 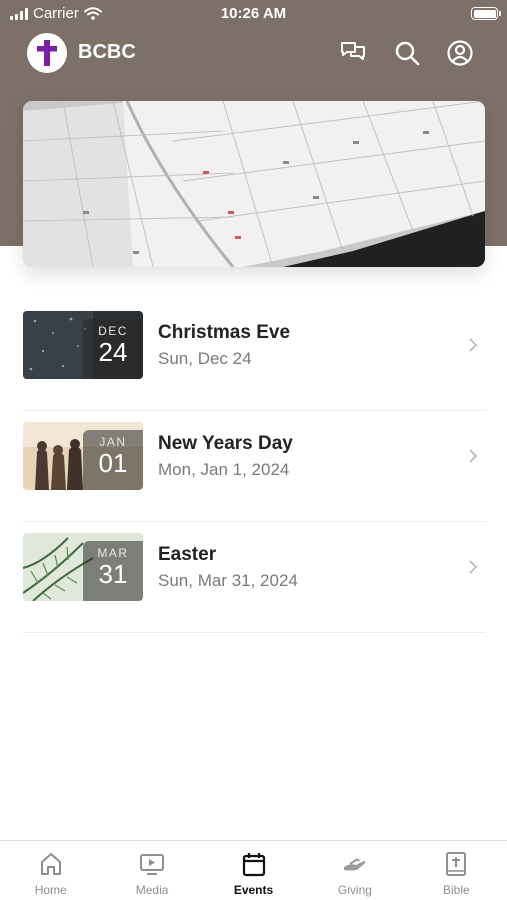 I want to click on app-title: BCBC, so click(x=107, y=52).